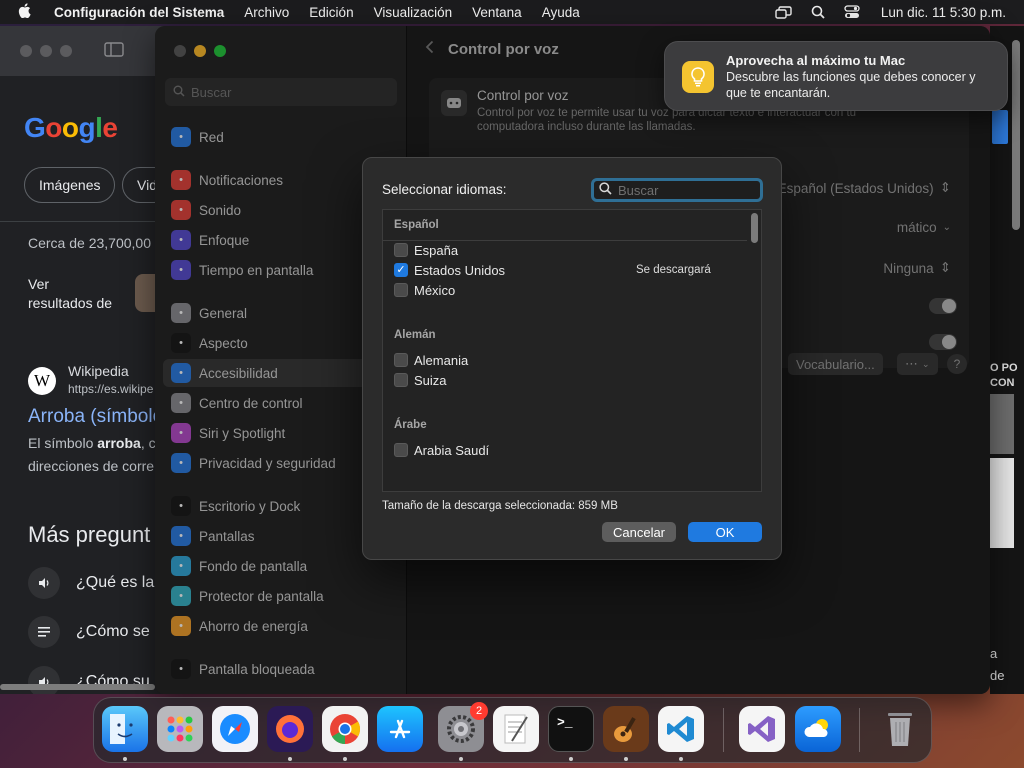 This screenshot has height=768, width=1024. I want to click on app-store-icon, so click(400, 729).